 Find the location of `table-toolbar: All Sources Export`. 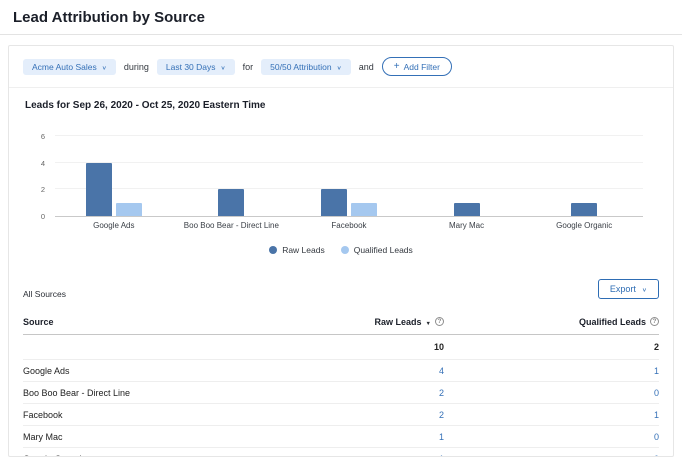

table-toolbar: All Sources Export is located at coordinates (341, 280).